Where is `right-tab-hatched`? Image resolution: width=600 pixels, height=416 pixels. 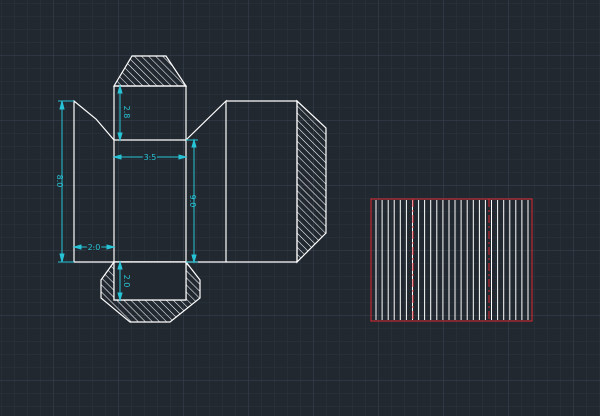
right-tab-hatched is located at coordinates (311, 181).